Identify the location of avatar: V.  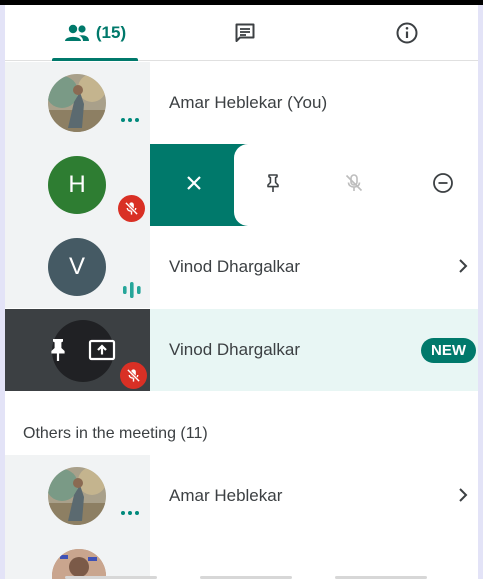
(77, 267).